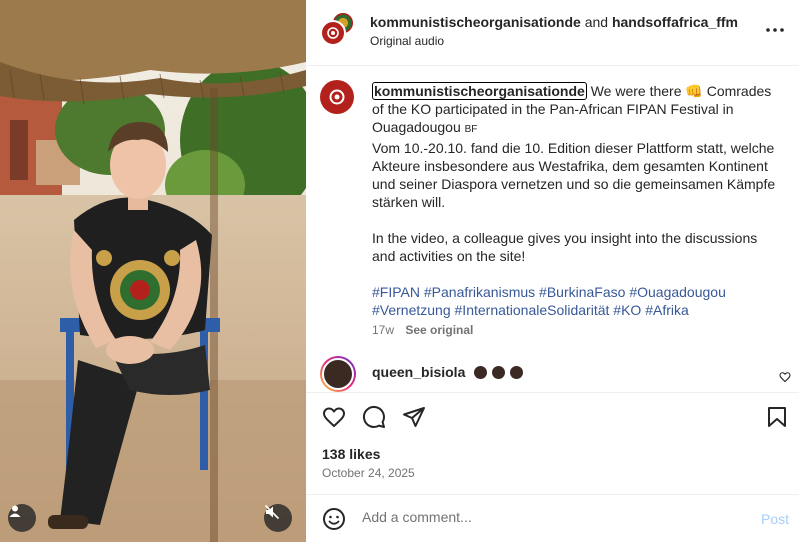  Describe the element at coordinates (542, 517) in the screenshot. I see `comment-input` at that location.